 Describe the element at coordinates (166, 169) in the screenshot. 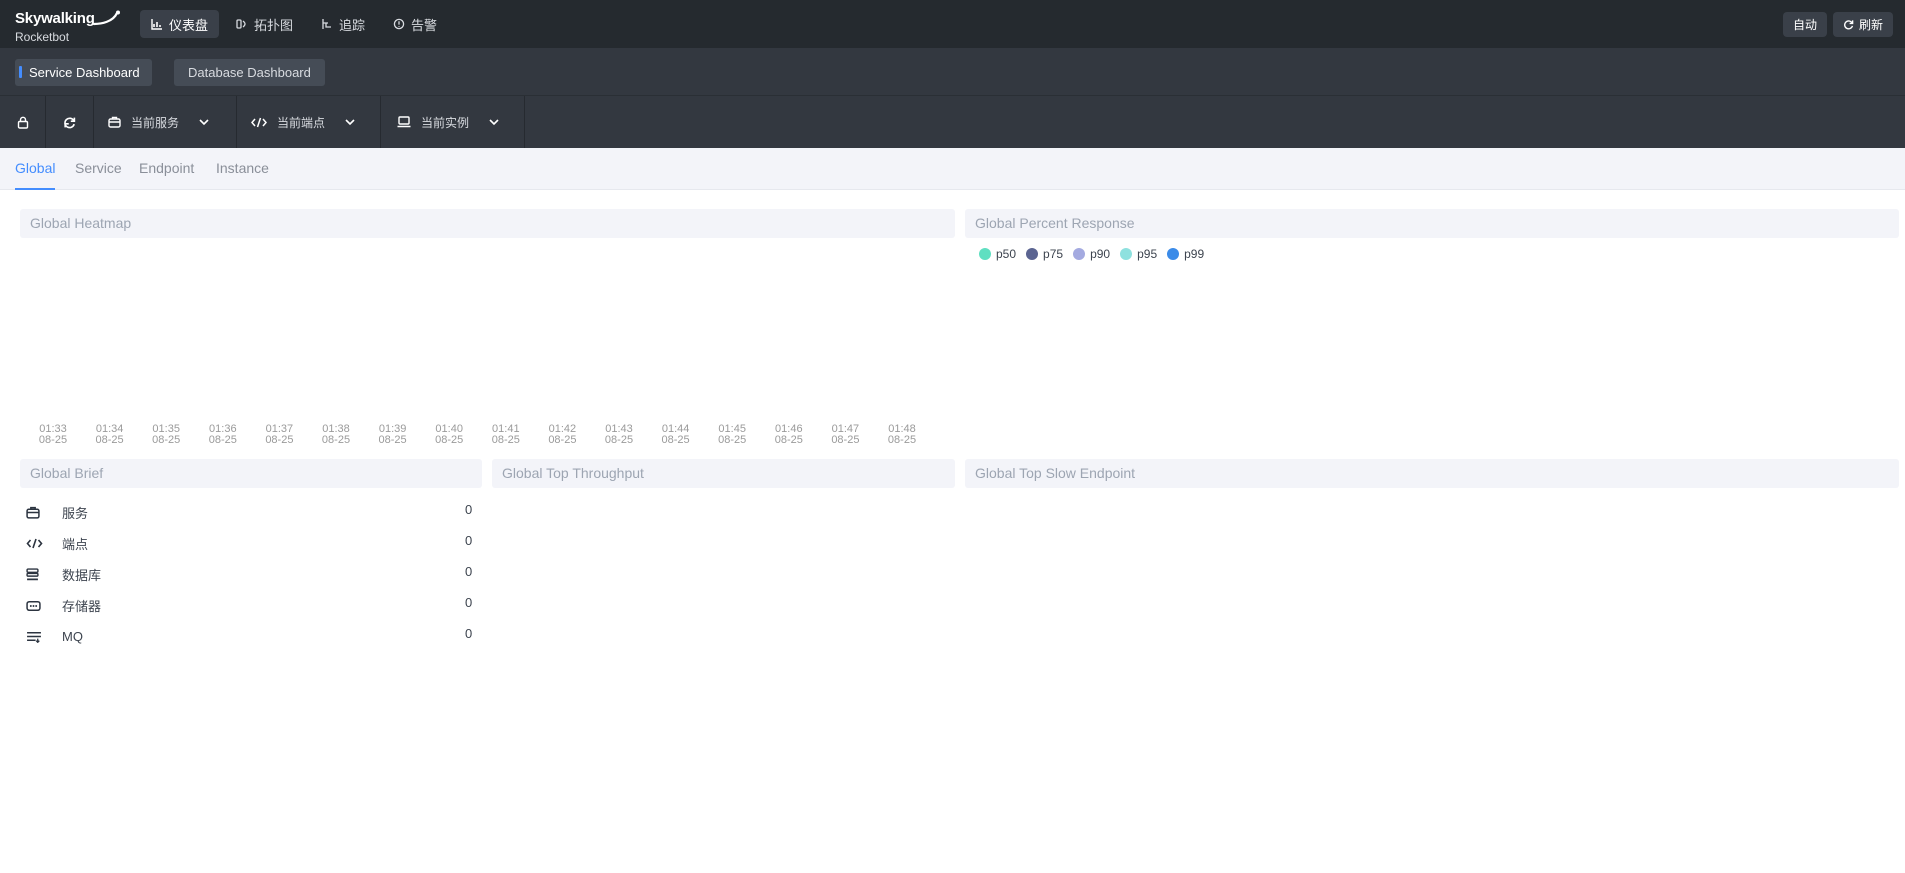

I see `tab-endpoint: Endpoint` at that location.